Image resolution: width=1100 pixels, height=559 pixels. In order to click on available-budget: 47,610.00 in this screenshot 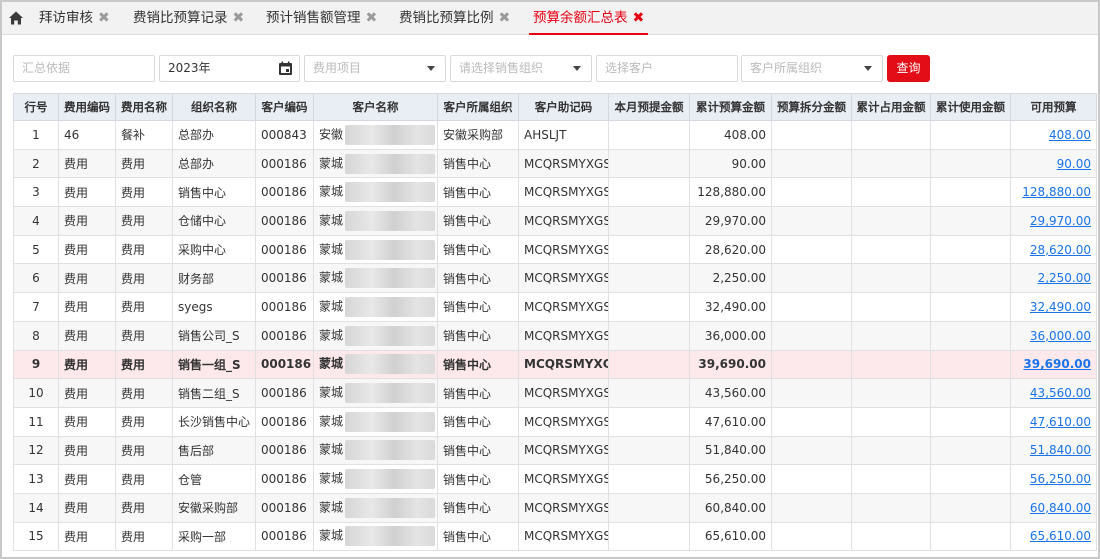, I will do `click(1053, 421)`.